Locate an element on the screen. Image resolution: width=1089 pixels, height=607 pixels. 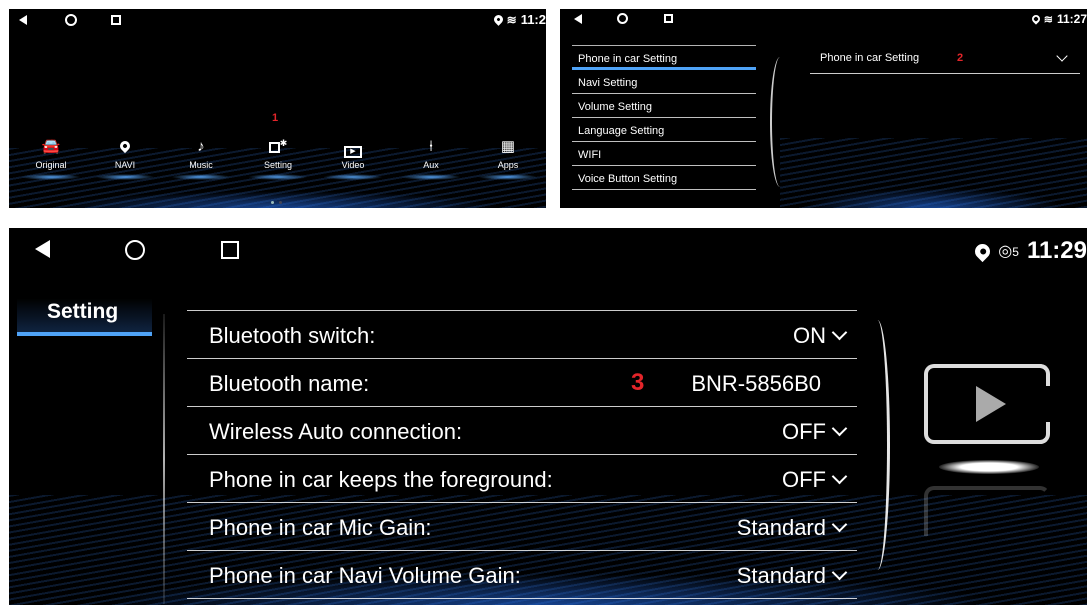
page-dot-active is located at coordinates (272, 202).